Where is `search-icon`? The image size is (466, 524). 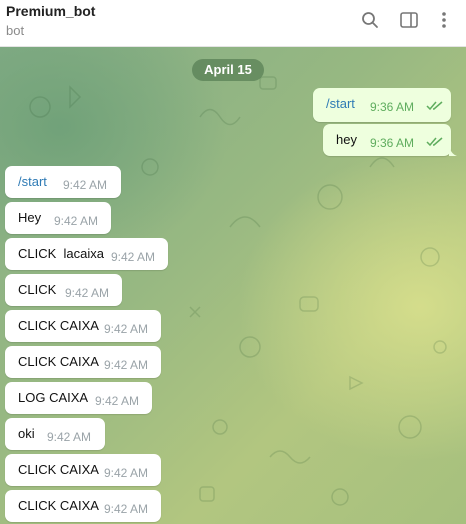
search-icon is located at coordinates (370, 20).